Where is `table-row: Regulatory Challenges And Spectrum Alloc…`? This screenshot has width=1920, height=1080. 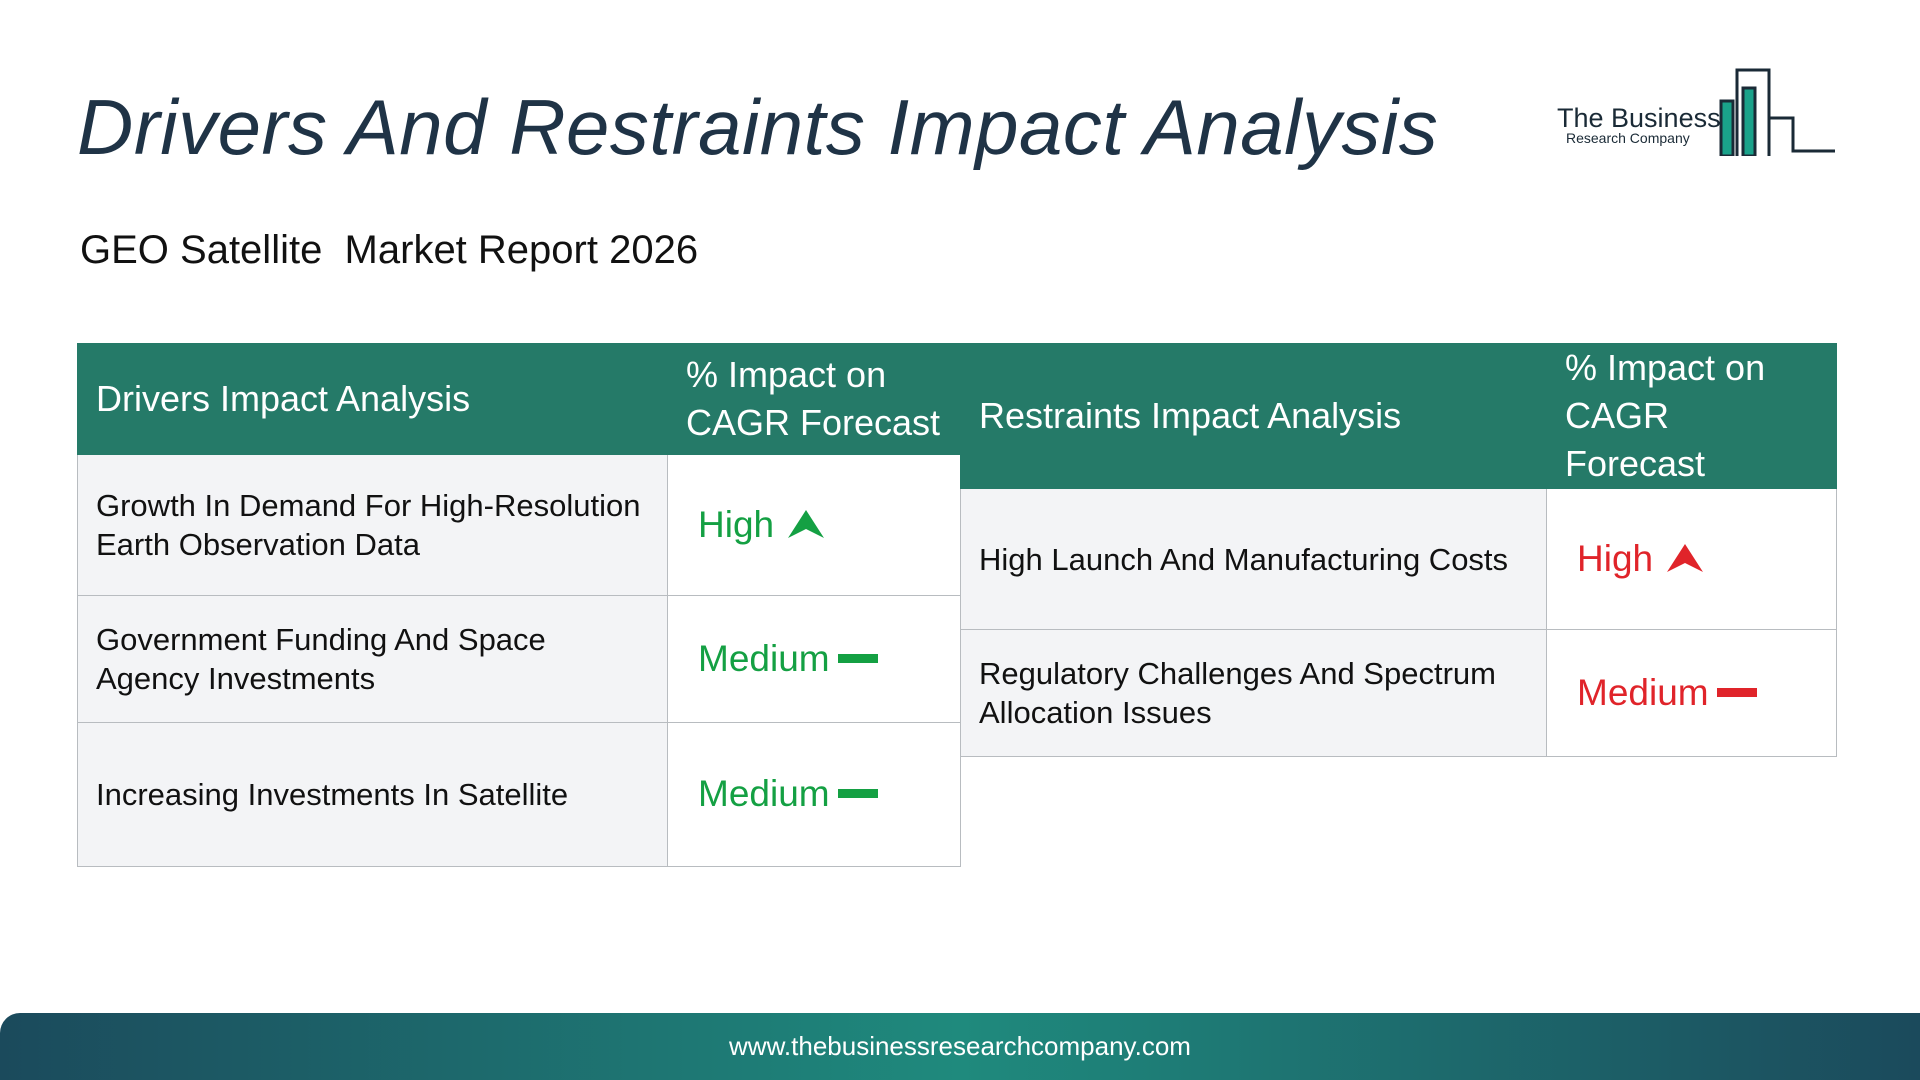 table-row: Regulatory Challenges And Spectrum Alloc… is located at coordinates (1398, 693).